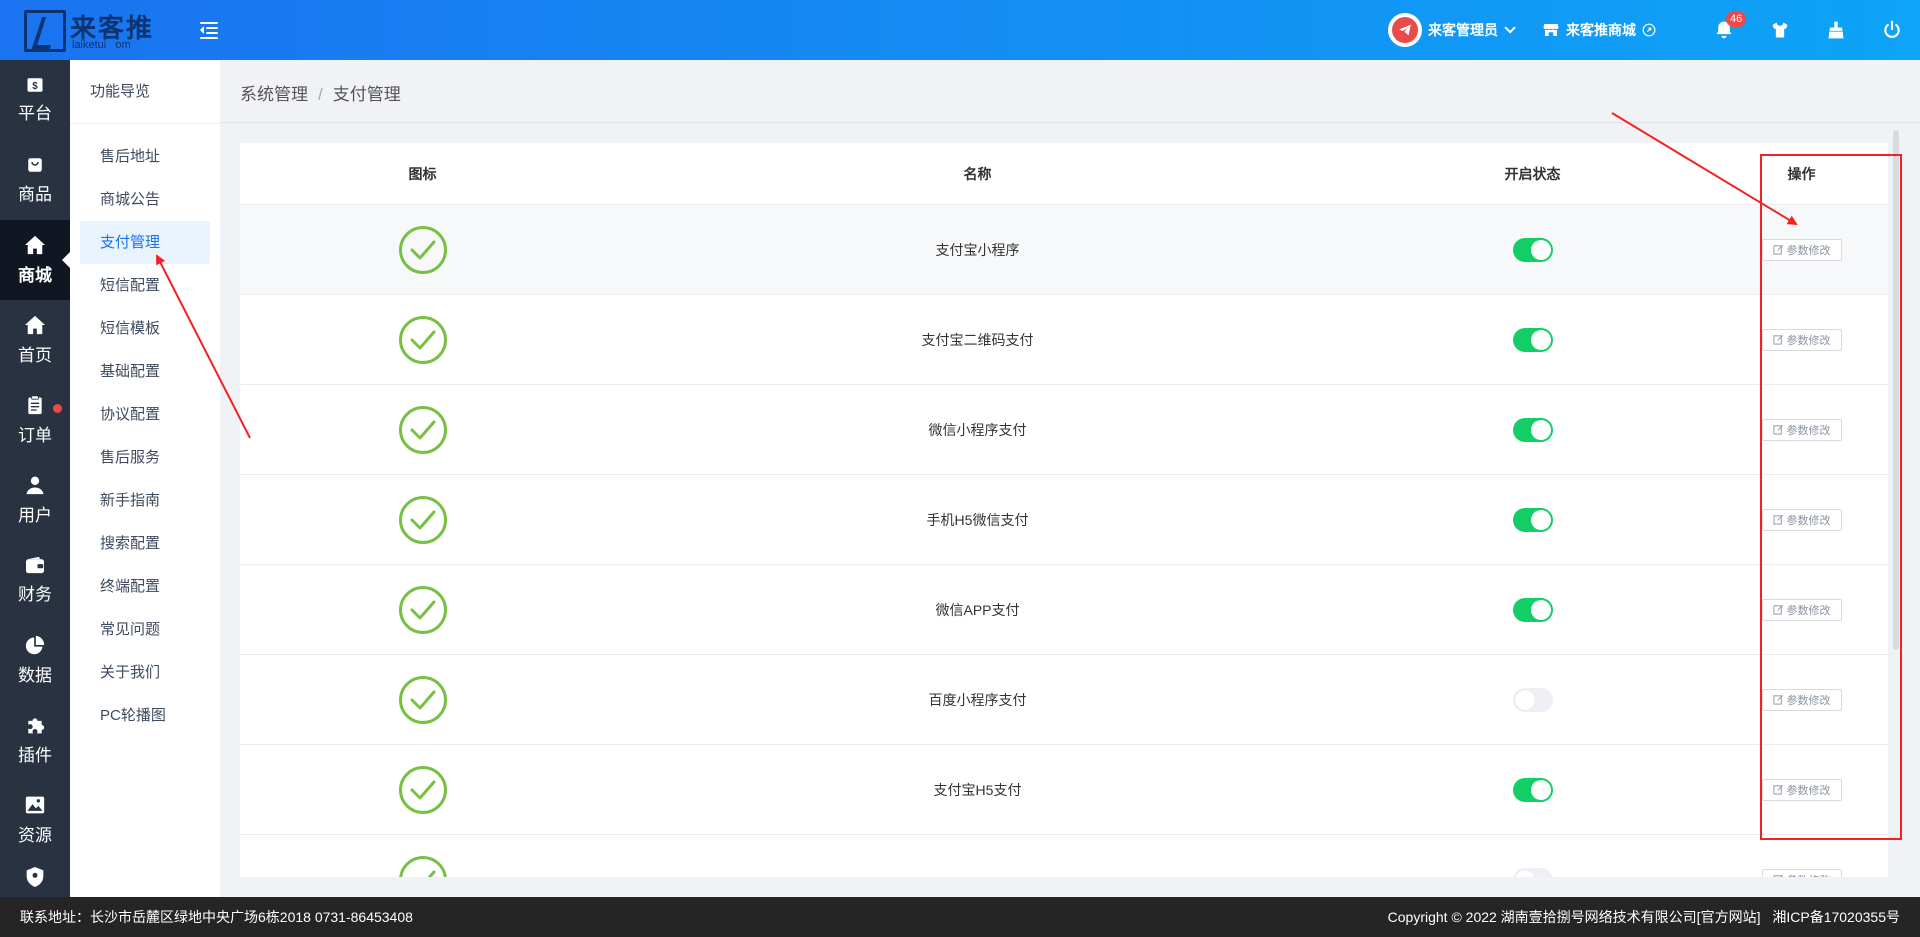 Image resolution: width=1920 pixels, height=937 pixels. What do you see at coordinates (1064, 610) in the screenshot?
I see `table-row: 微信APP支付 参数修改` at bounding box center [1064, 610].